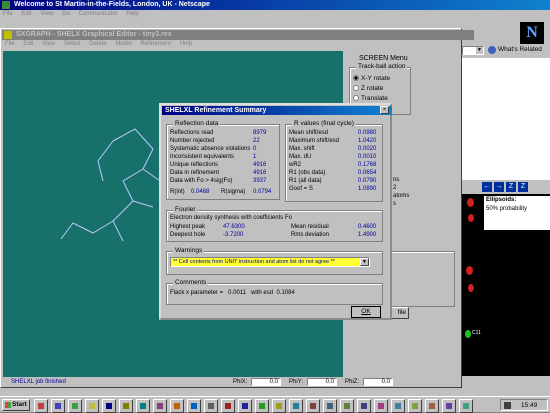 Image resolution: width=550 pixels, height=413 pixels. What do you see at coordinates (132, 14) in the screenshot?
I see `netscape-menu-help: Help` at bounding box center [132, 14].